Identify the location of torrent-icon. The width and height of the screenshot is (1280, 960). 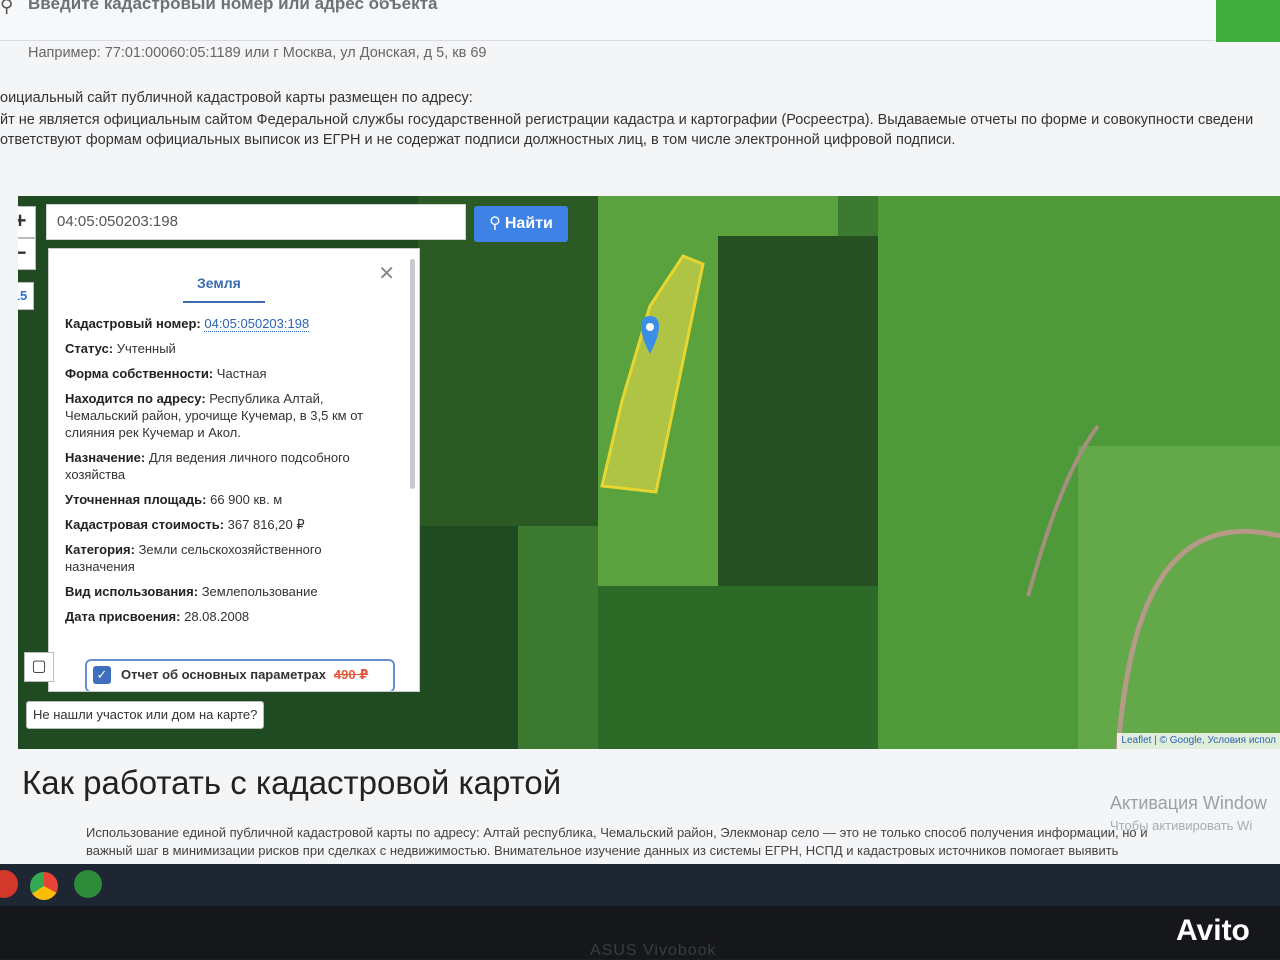
(88, 884).